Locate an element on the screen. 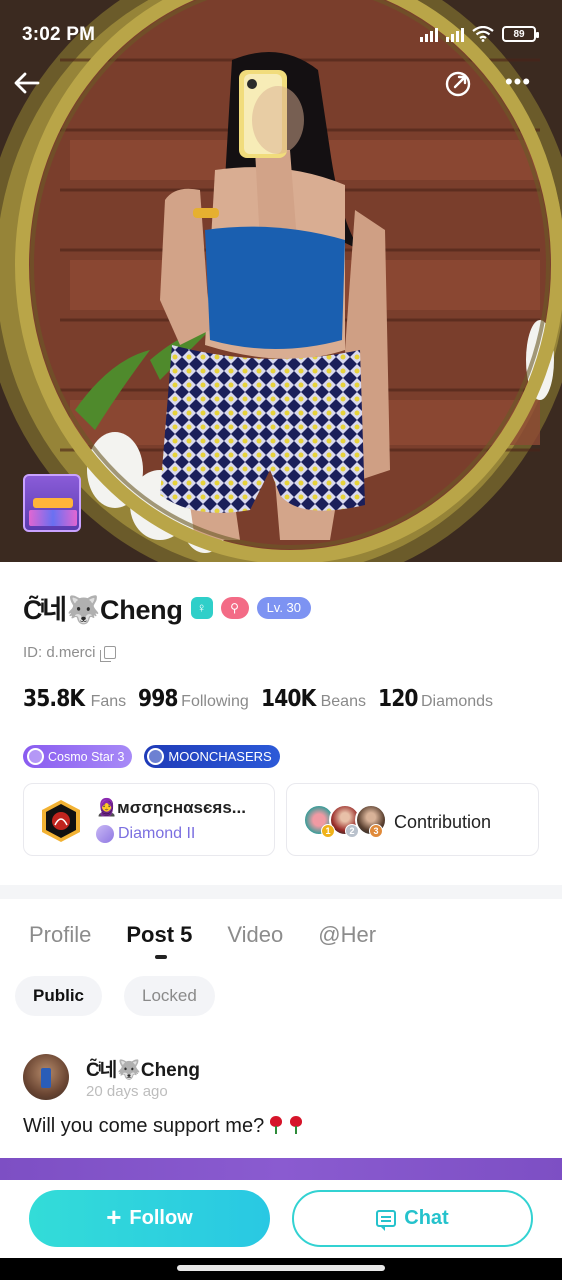  rank-3-badge: 3 is located at coordinates (376, 831).